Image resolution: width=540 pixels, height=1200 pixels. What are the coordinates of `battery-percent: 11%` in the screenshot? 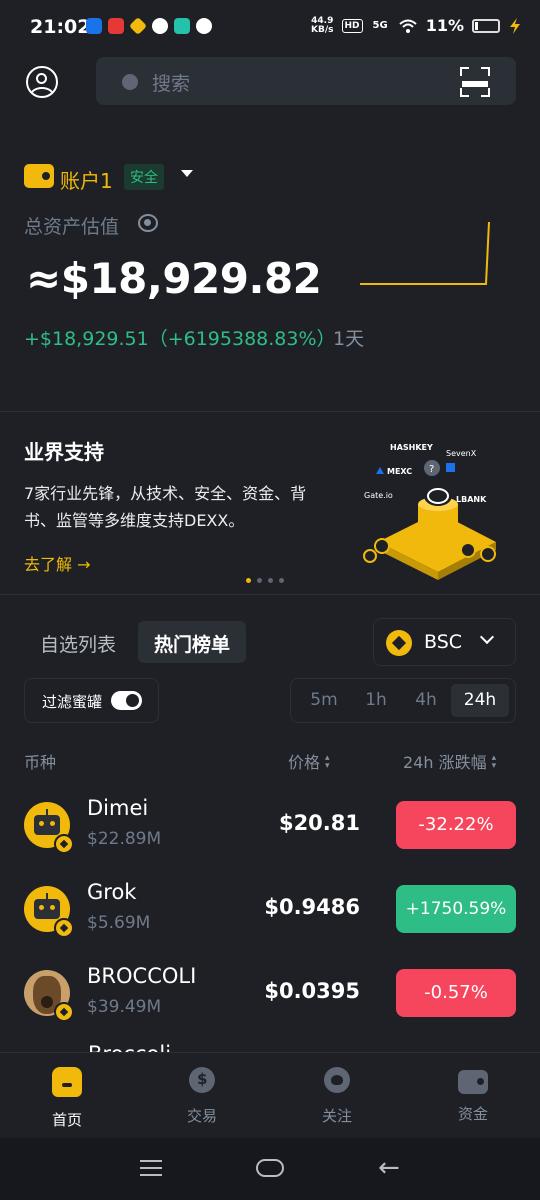 It's located at (444, 25).